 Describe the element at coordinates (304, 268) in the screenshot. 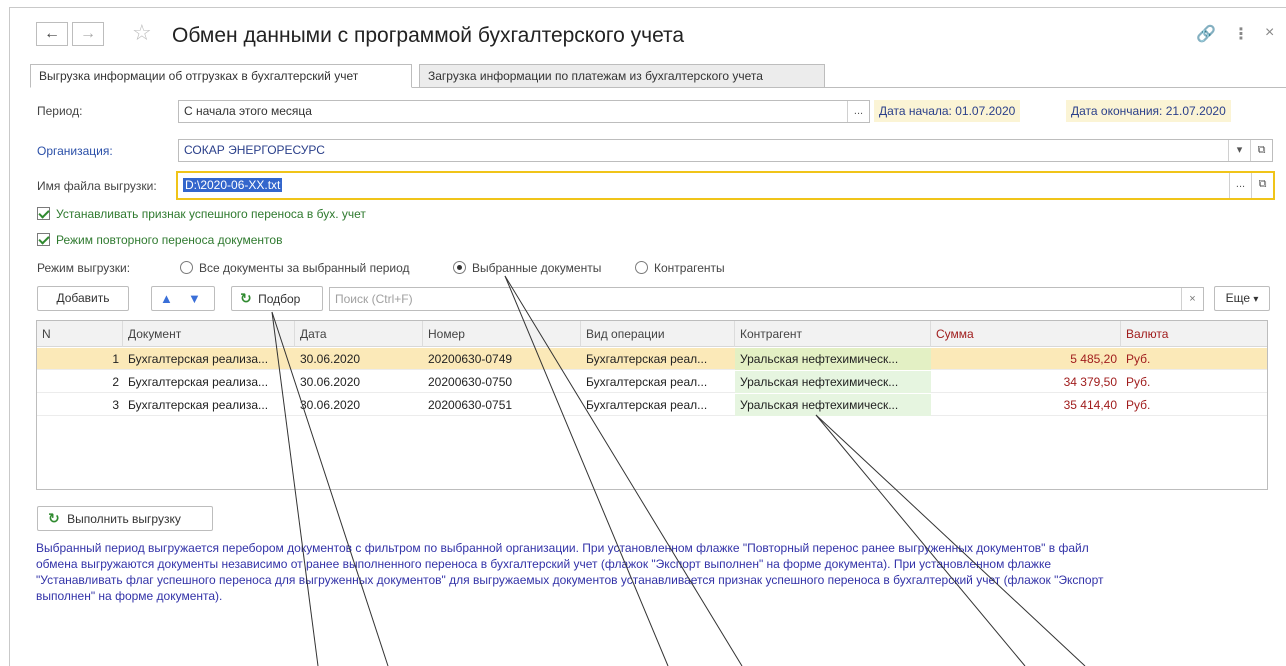

I see `mode-option-all: Все документы за выбранный период` at that location.